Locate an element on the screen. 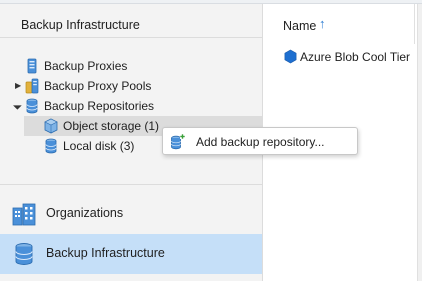 Image resolution: width=422 pixels, height=281 pixels. organizations-icon is located at coordinates (24, 214).